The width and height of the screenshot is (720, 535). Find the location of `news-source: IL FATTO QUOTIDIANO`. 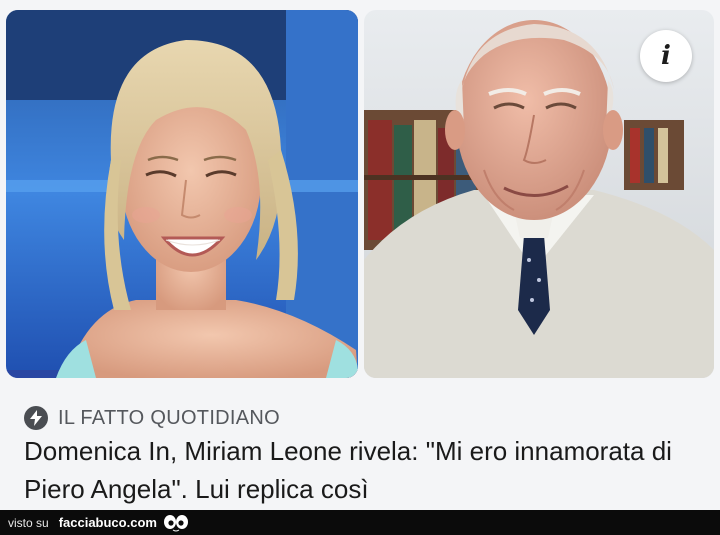

news-source: IL FATTO QUOTIDIANO is located at coordinates (152, 418).